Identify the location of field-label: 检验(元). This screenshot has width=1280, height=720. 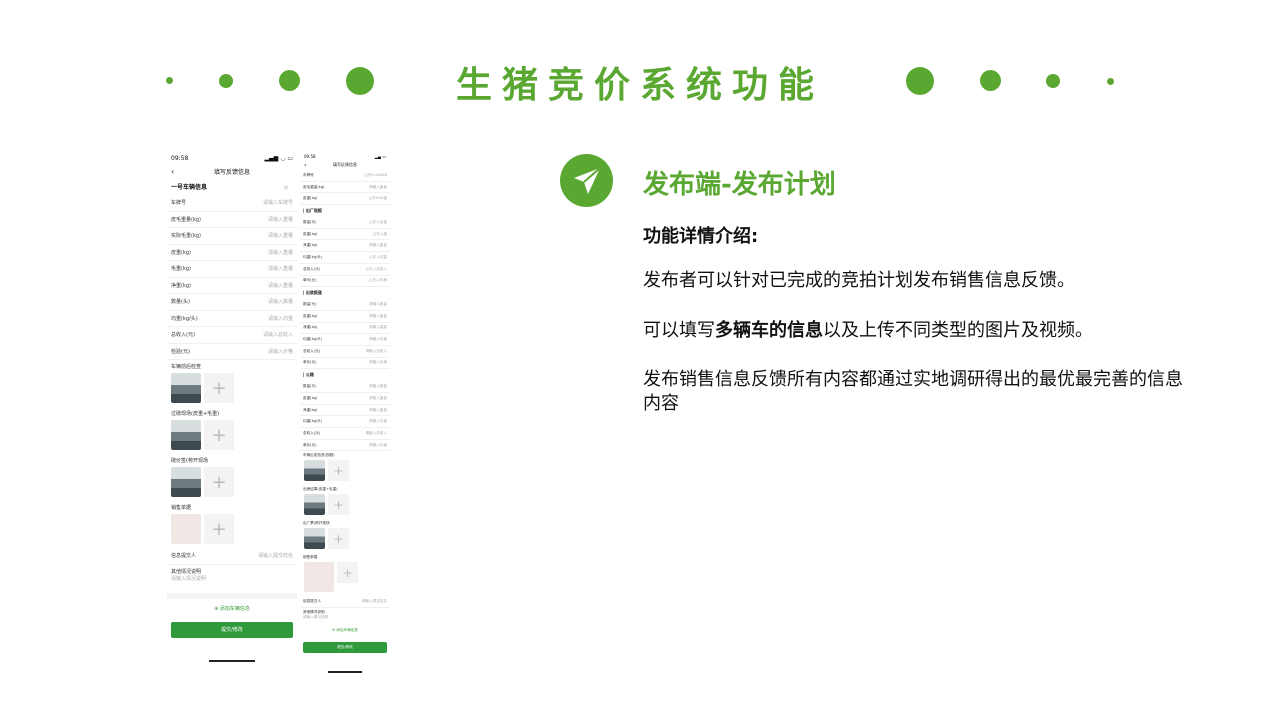
(180, 351).